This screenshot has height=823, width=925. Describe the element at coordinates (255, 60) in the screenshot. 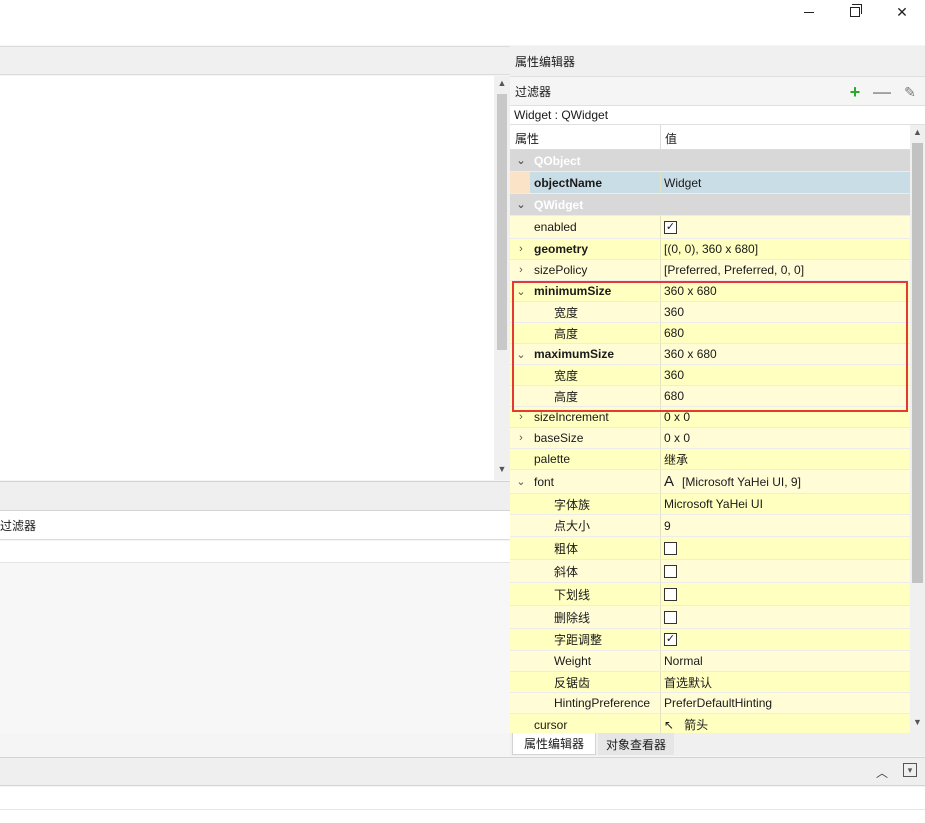

I see `form-editor-header` at that location.